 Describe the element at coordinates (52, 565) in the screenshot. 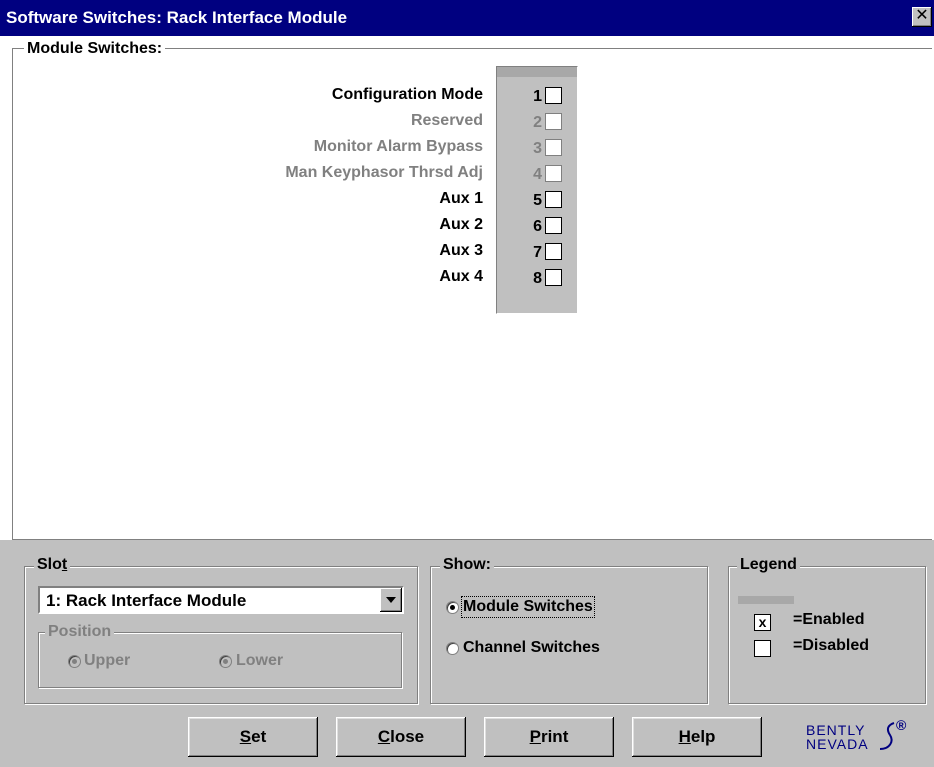

I see `slot-group-title: Slot` at that location.